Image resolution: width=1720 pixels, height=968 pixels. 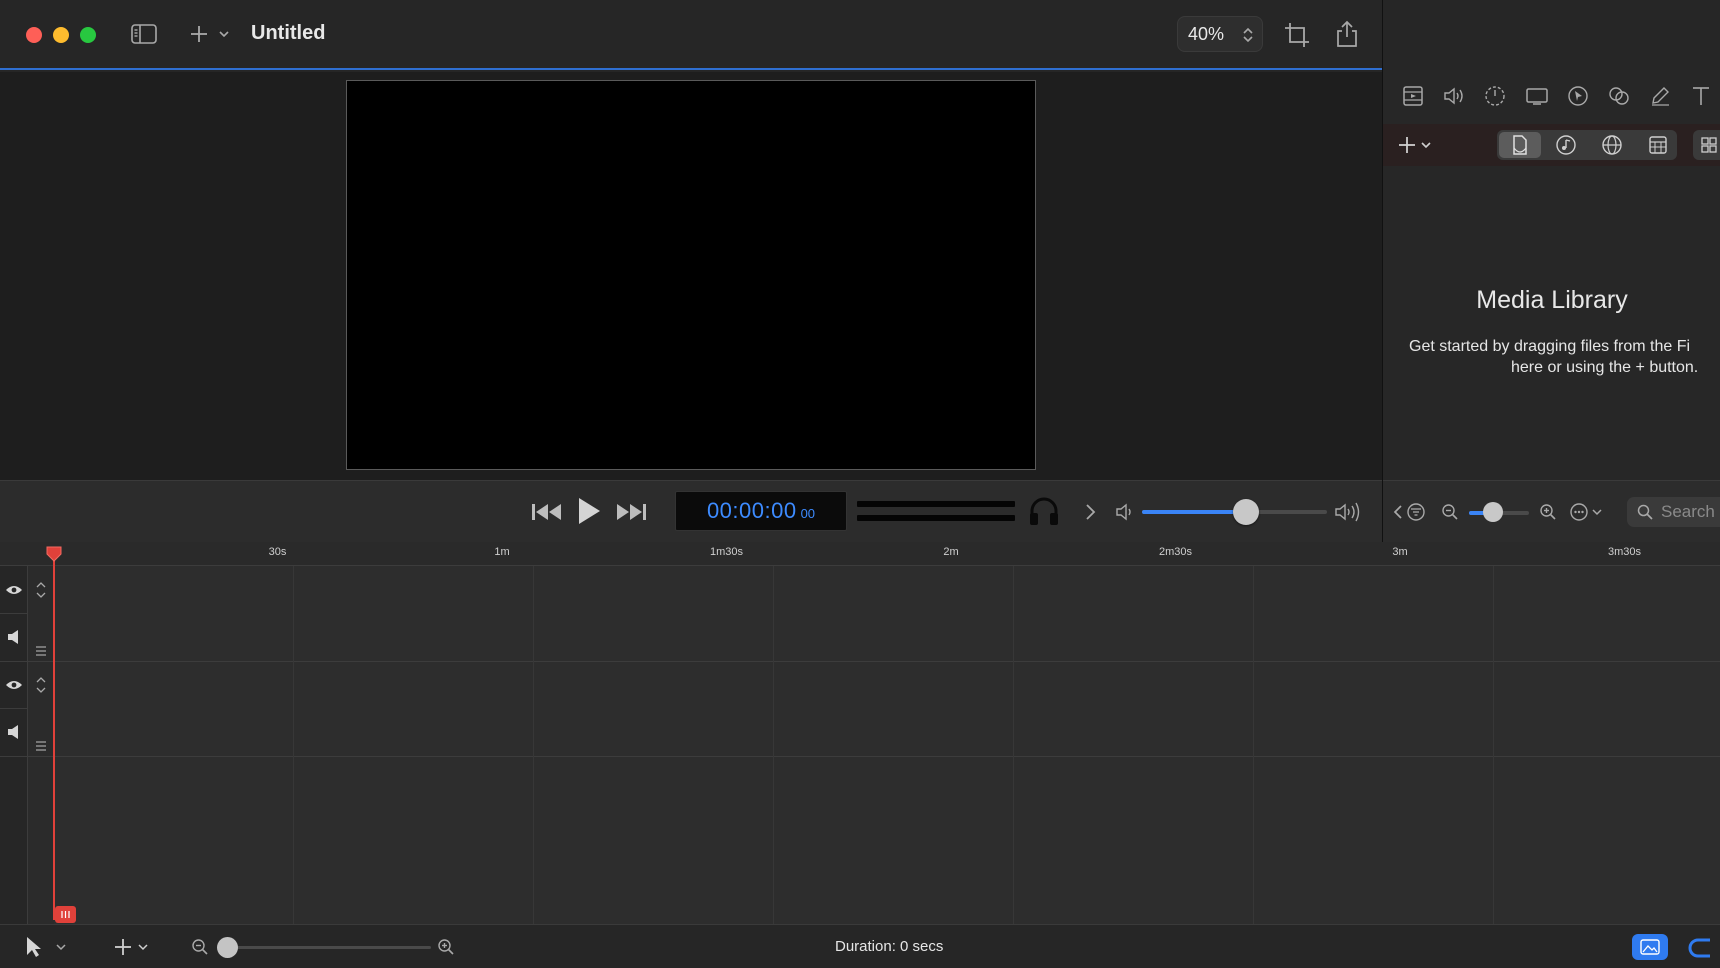 What do you see at coordinates (1348, 512) in the screenshot?
I see `speaker-high-icon` at bounding box center [1348, 512].